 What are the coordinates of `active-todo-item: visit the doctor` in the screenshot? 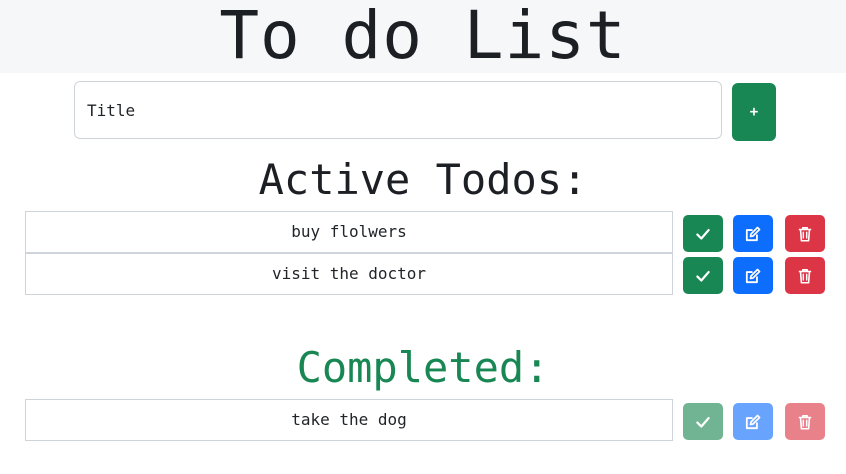 It's located at (425, 274).